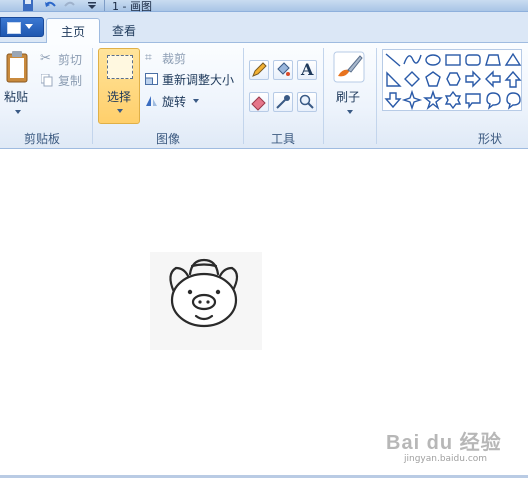 The image size is (528, 478). What do you see at coordinates (151, 101) in the screenshot?
I see `rotate-icon` at bounding box center [151, 101].